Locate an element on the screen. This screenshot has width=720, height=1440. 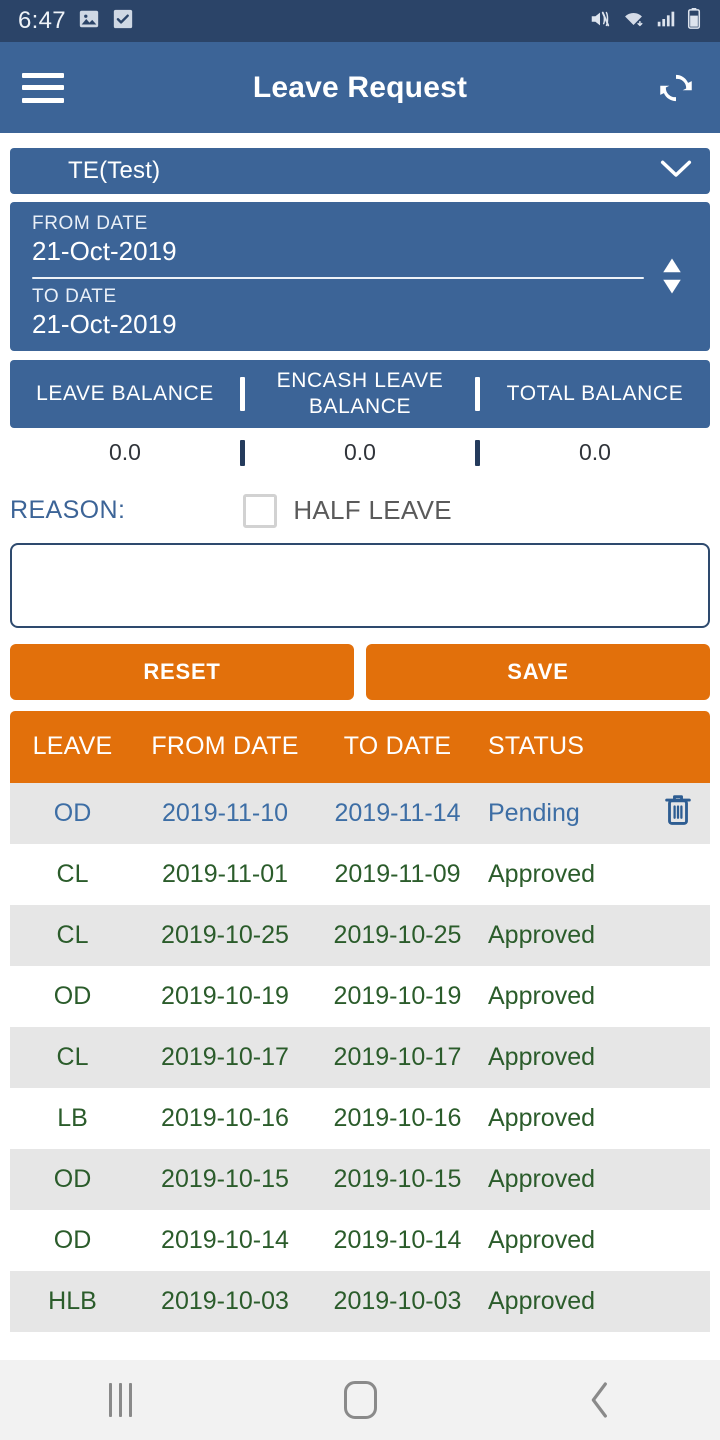
balance-value-encash: 0.0 is located at coordinates (360, 452).